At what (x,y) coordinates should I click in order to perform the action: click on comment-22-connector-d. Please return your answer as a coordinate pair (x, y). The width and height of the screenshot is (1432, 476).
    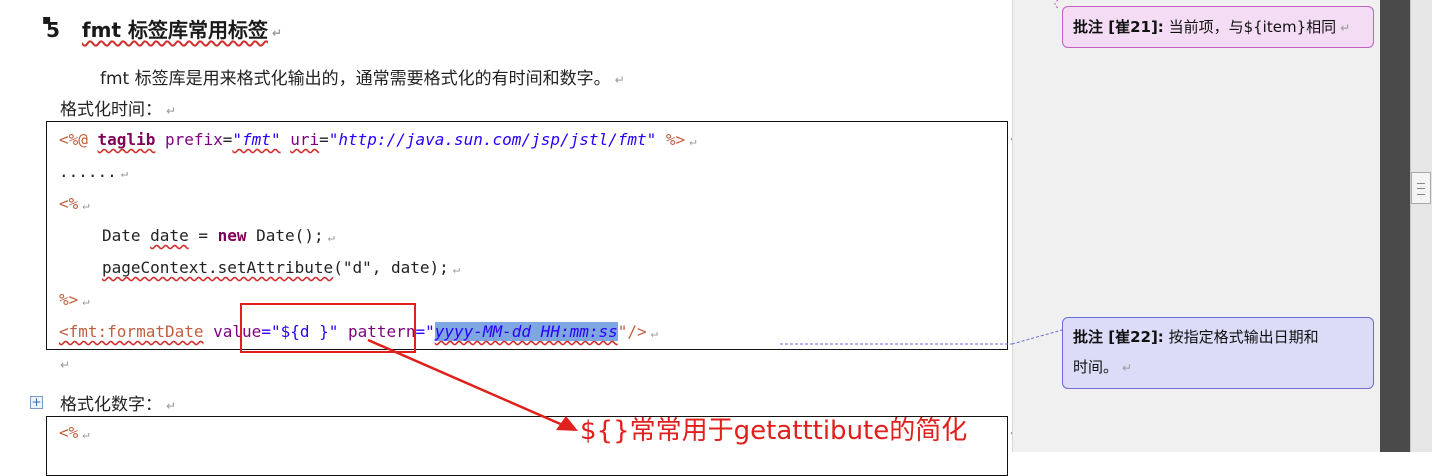
    Looking at the image, I should click on (1037, 337).